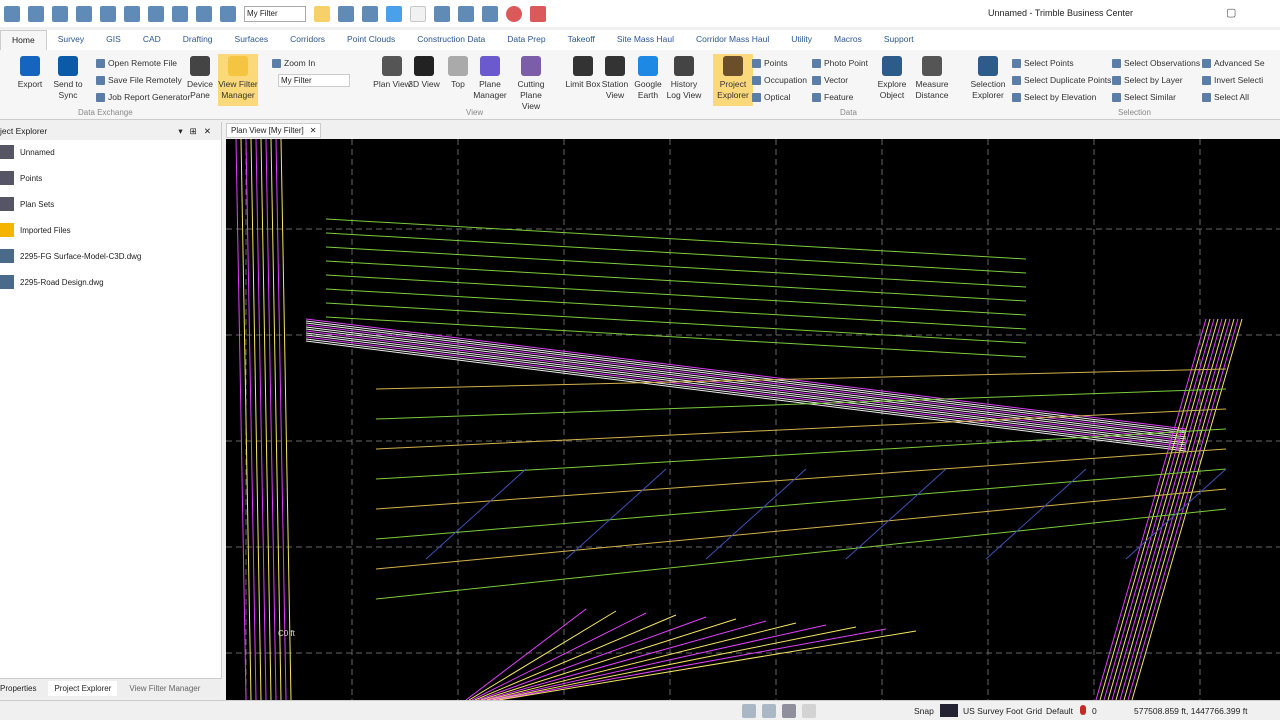 Image resolution: width=1280 pixels, height=720 pixels. Describe the element at coordinates (152, 40) in the screenshot. I see `tab-cad: CAD` at that location.